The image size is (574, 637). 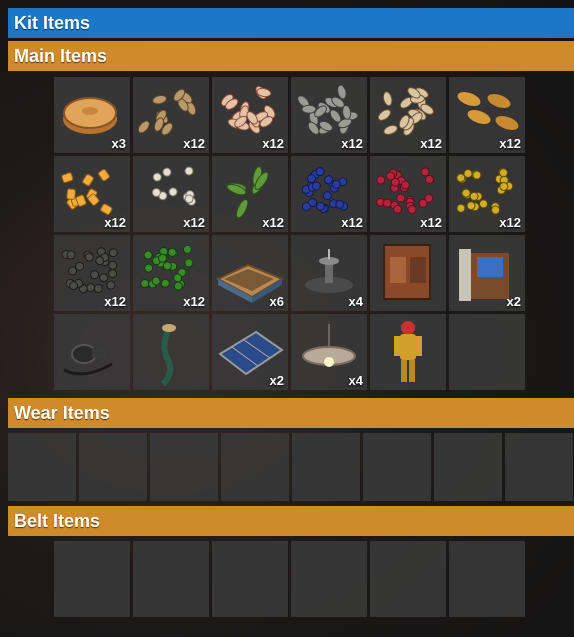 What do you see at coordinates (291, 23) in the screenshot?
I see `kit-items-header: Kit Items` at bounding box center [291, 23].